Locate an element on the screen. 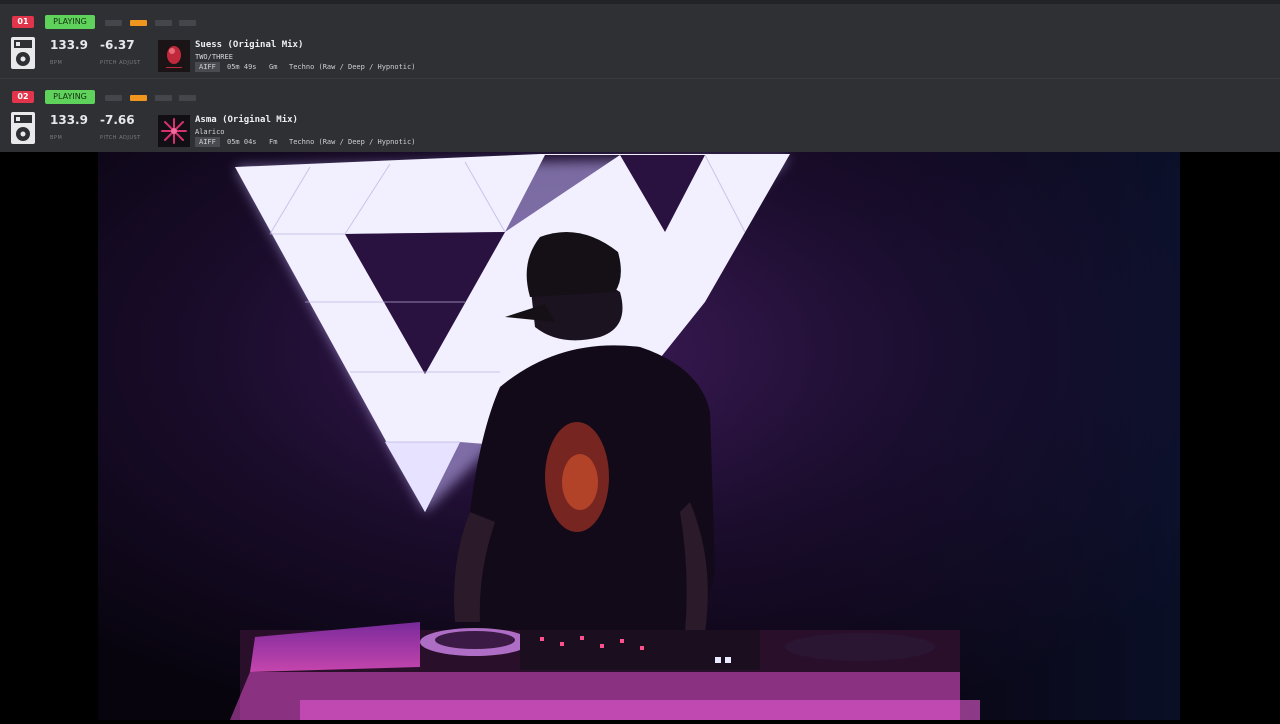 Image resolution: width=1280 pixels, height=724 pixels. track-duration: 05m 04s is located at coordinates (242, 142).